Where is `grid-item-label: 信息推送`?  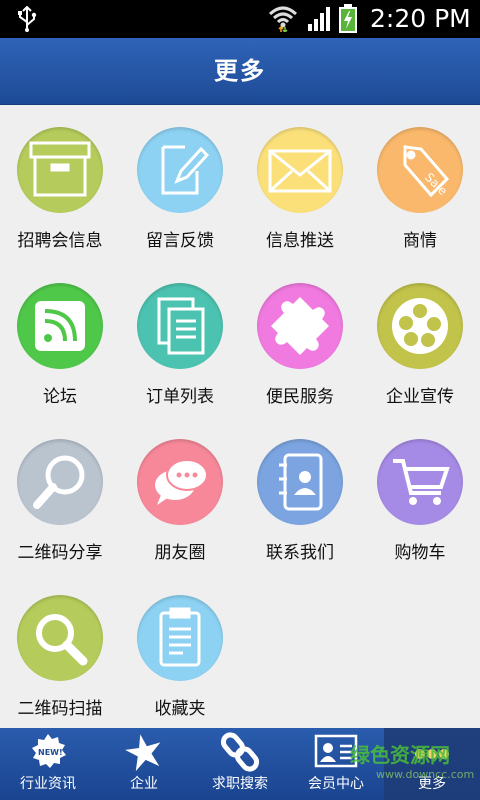 grid-item-label: 信息推送 is located at coordinates (300, 241).